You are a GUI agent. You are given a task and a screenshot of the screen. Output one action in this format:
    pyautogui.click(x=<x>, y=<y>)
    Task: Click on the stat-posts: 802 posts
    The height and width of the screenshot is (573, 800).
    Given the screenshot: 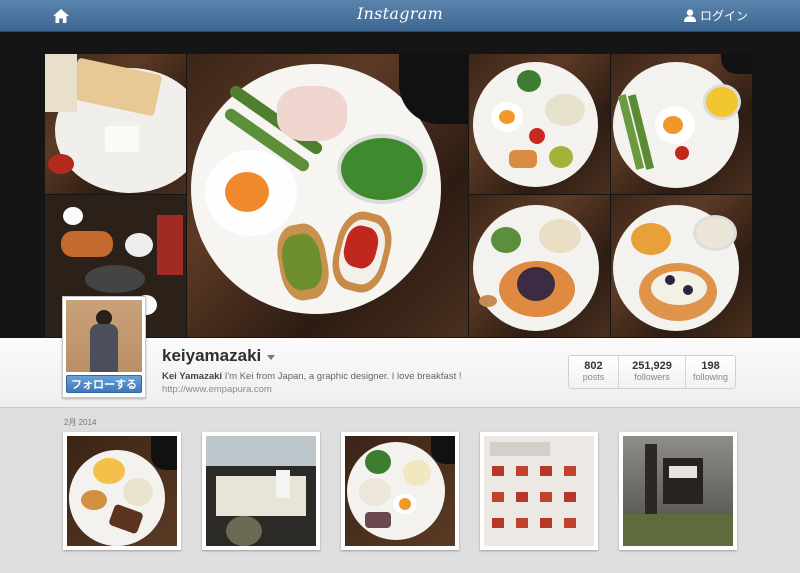 What is the action you would take?
    pyautogui.click(x=594, y=372)
    